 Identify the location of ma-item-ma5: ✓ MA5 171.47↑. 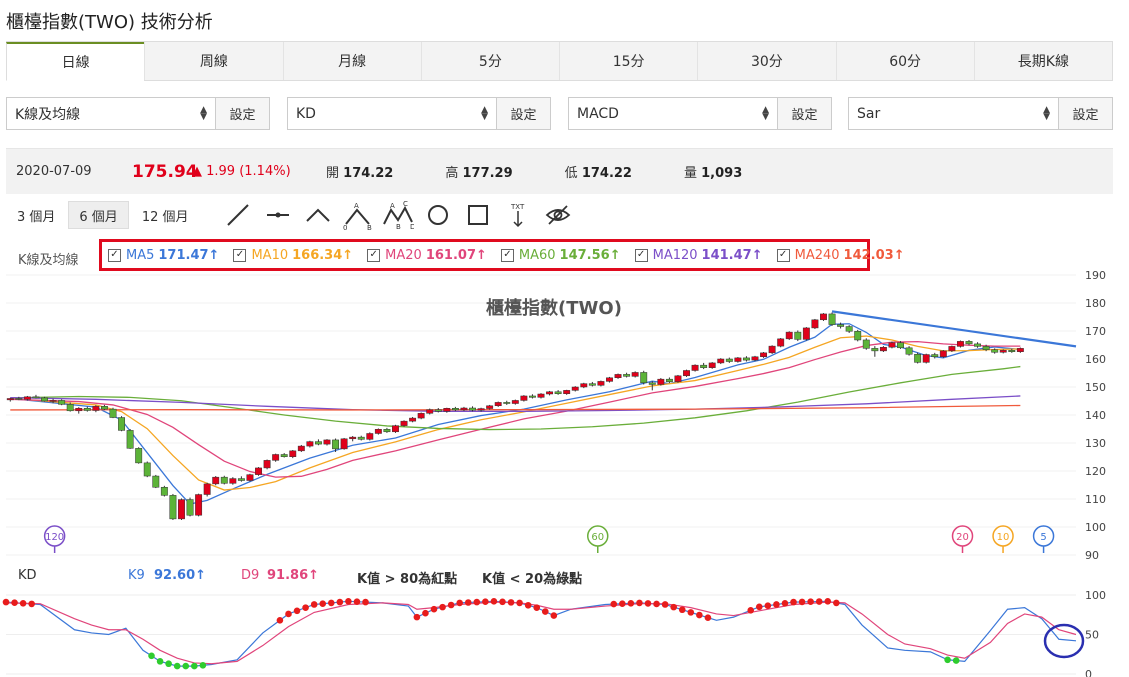
(163, 255).